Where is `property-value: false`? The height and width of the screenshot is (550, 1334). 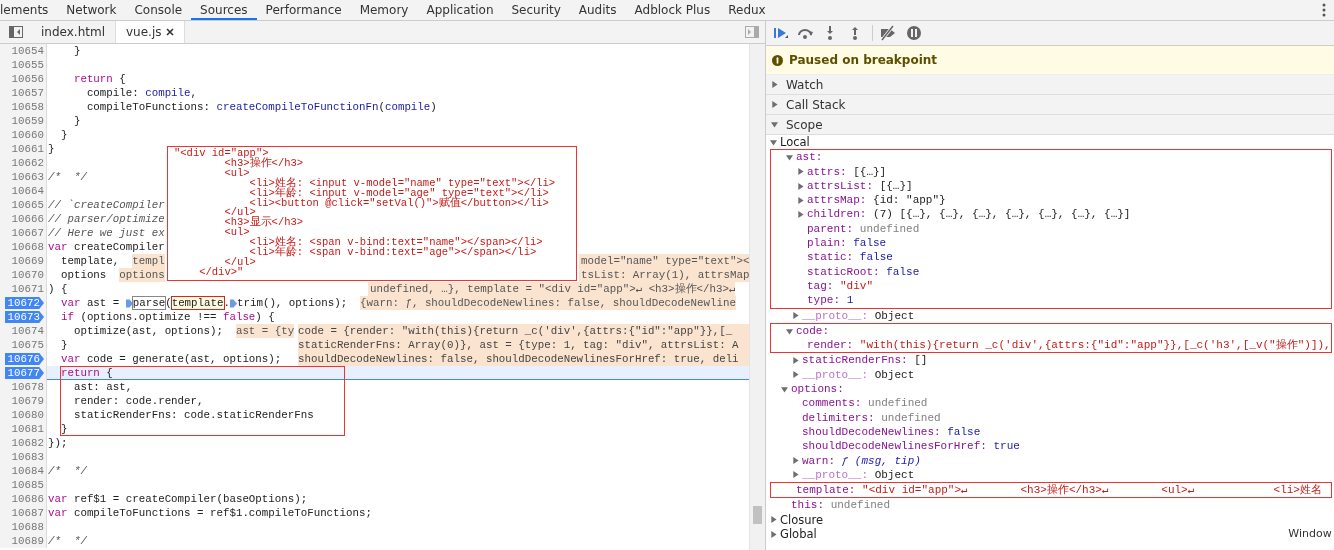
property-value: false is located at coordinates (876, 257).